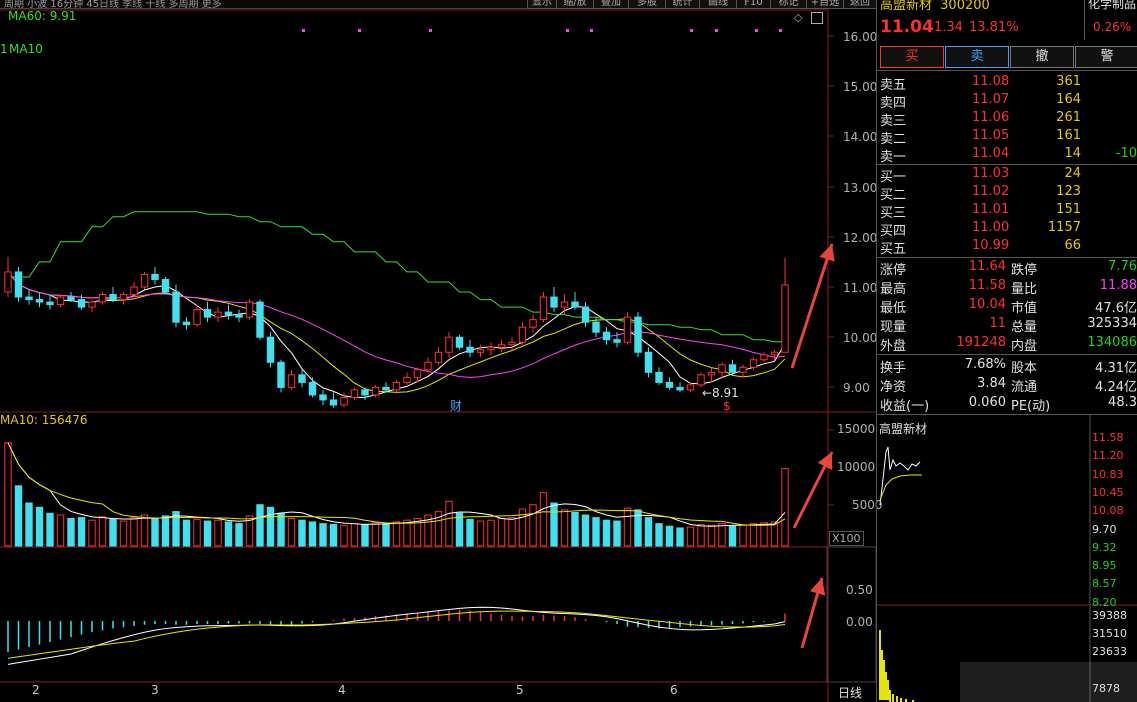  What do you see at coordinates (1024, 346) in the screenshot?
I see `stat-label: 内盘` at bounding box center [1024, 346].